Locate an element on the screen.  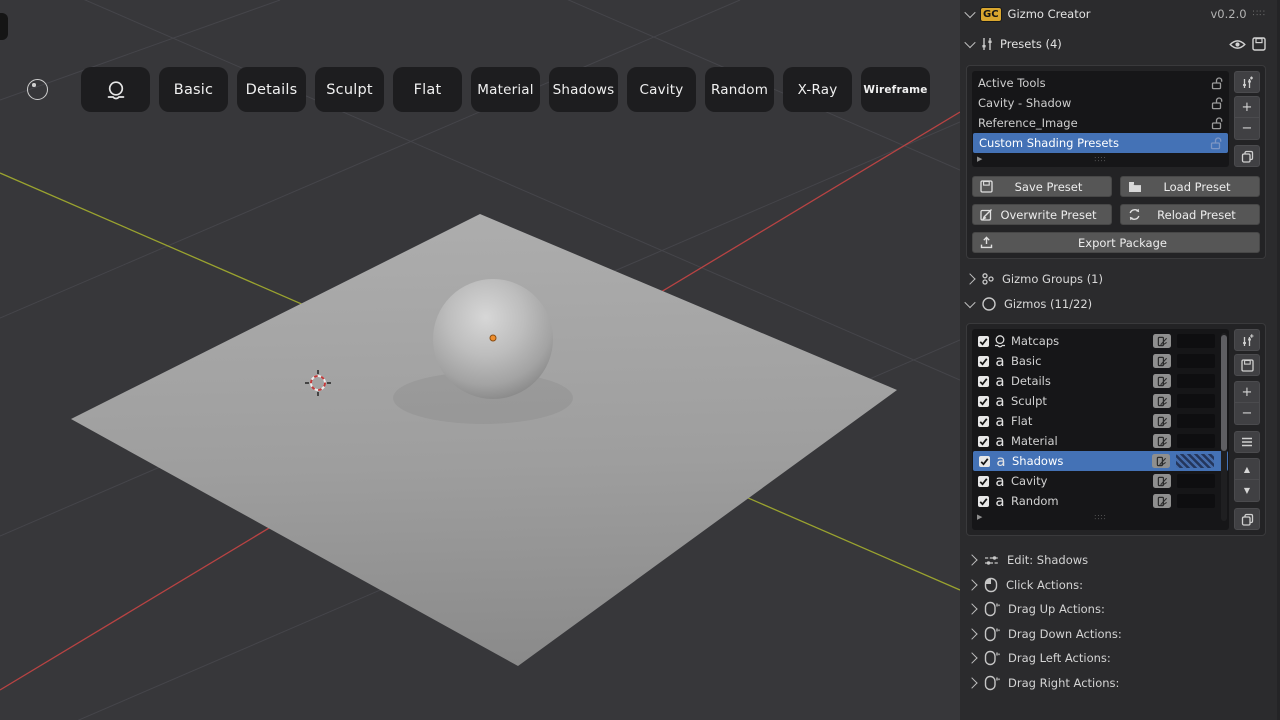
load-preset-button: Load Preset is located at coordinates (1190, 186).